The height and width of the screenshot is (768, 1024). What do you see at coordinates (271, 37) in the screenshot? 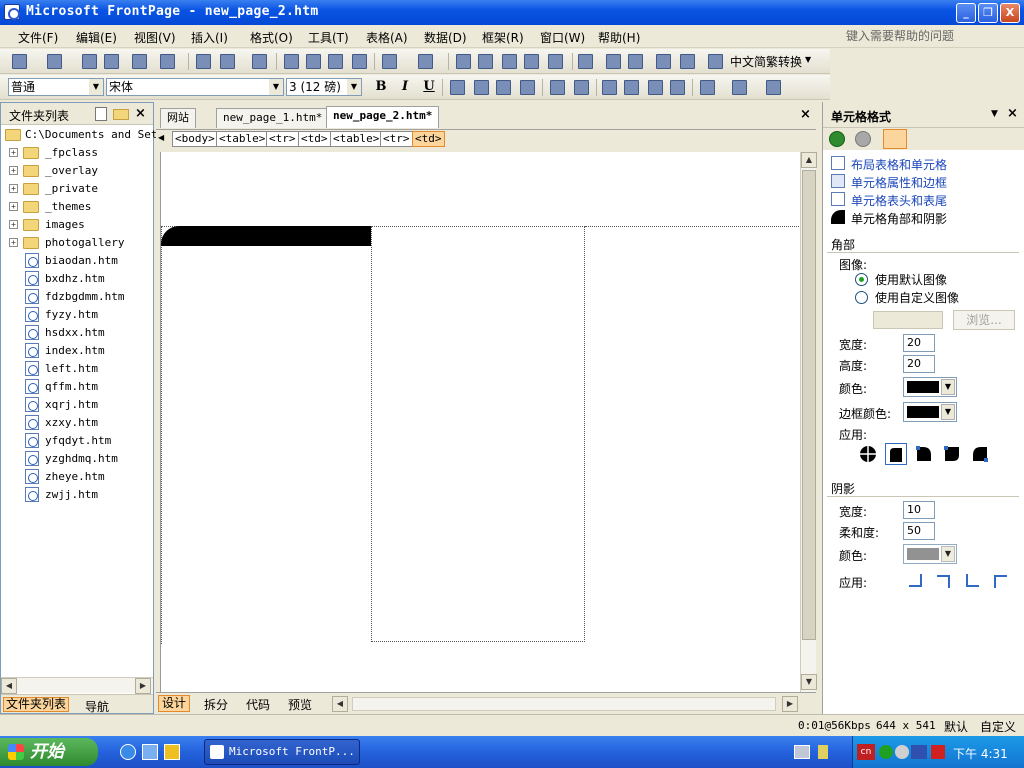
I see `menu-format: 格式(O)` at bounding box center [271, 37].